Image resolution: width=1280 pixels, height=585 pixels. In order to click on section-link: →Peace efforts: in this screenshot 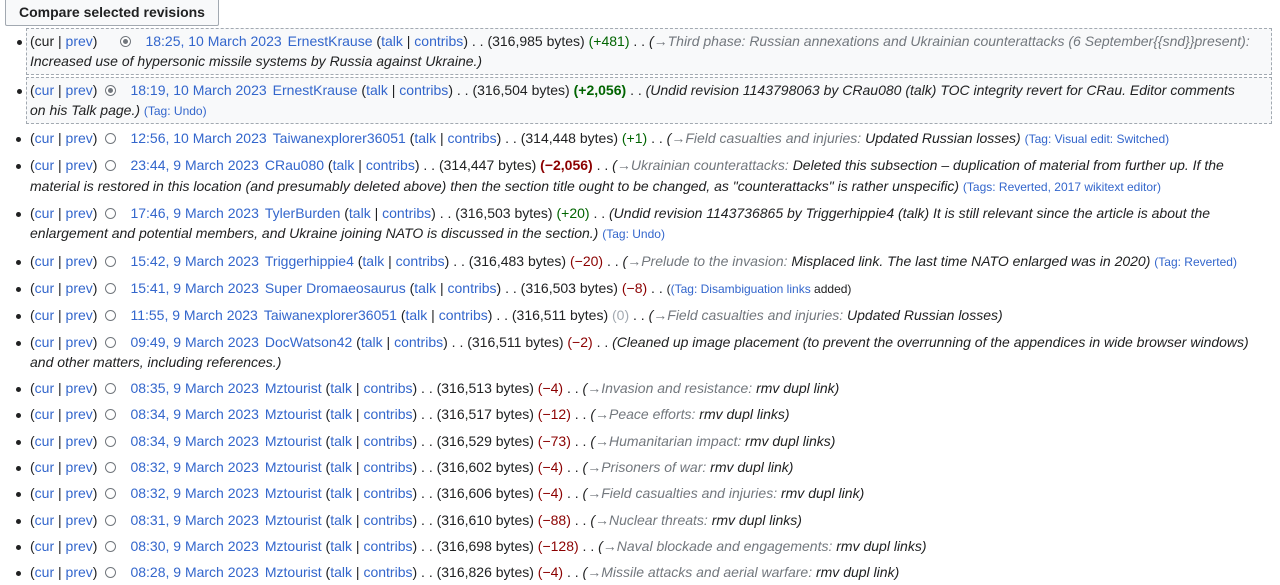, I will do `click(645, 414)`.